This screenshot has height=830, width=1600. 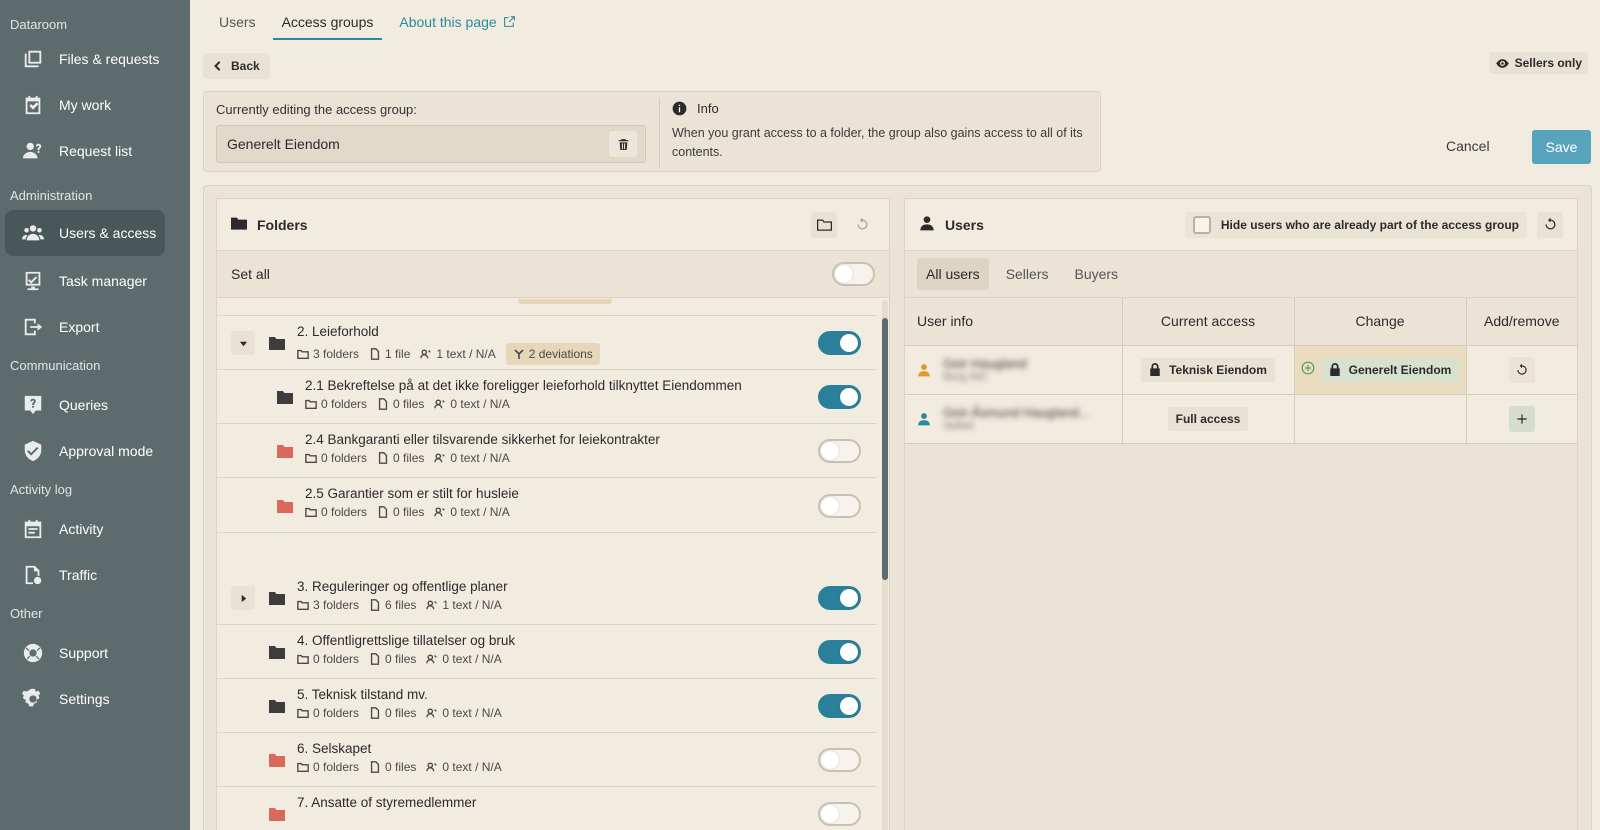 What do you see at coordinates (85, 451) in the screenshot?
I see `sidebar-item-approval-mode: Approval mode` at bounding box center [85, 451].